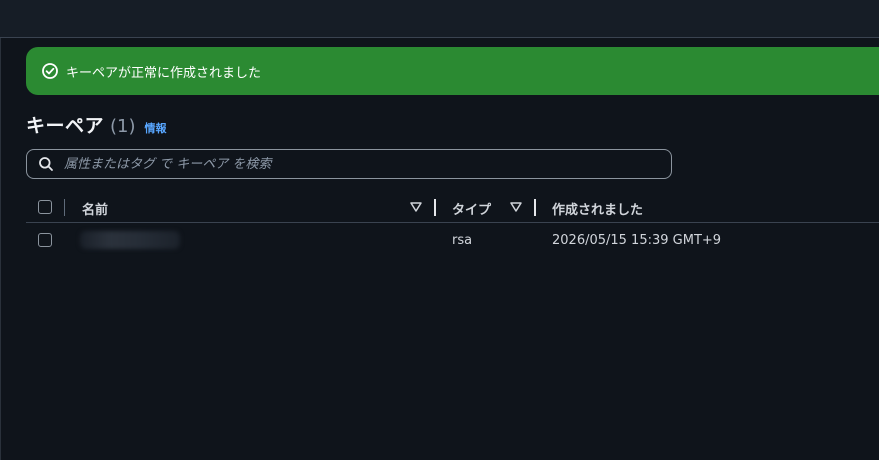  Describe the element at coordinates (471, 208) in the screenshot. I see `column-header-type: タイプ` at that location.